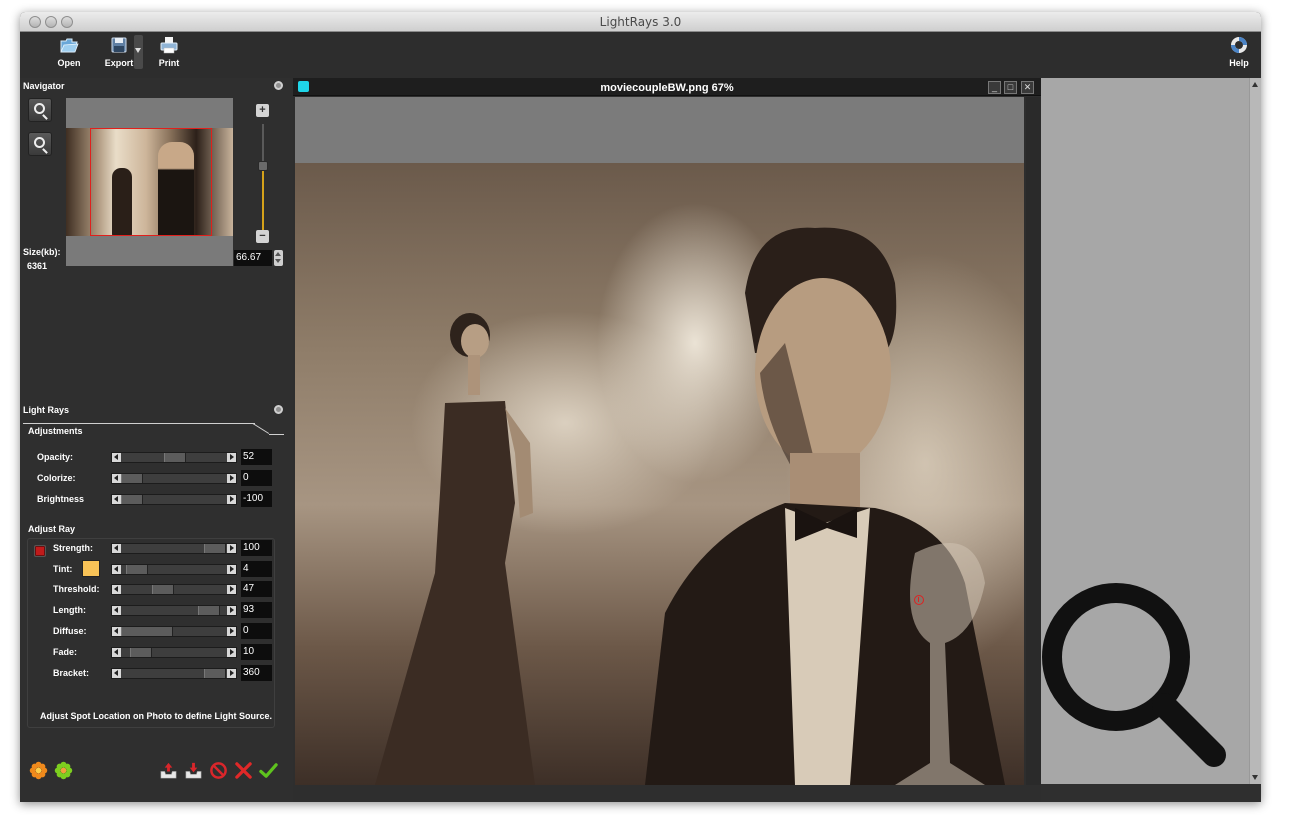 This screenshot has width=1294, height=832. What do you see at coordinates (174, 631) in the screenshot?
I see `diffuse-slider` at bounding box center [174, 631].